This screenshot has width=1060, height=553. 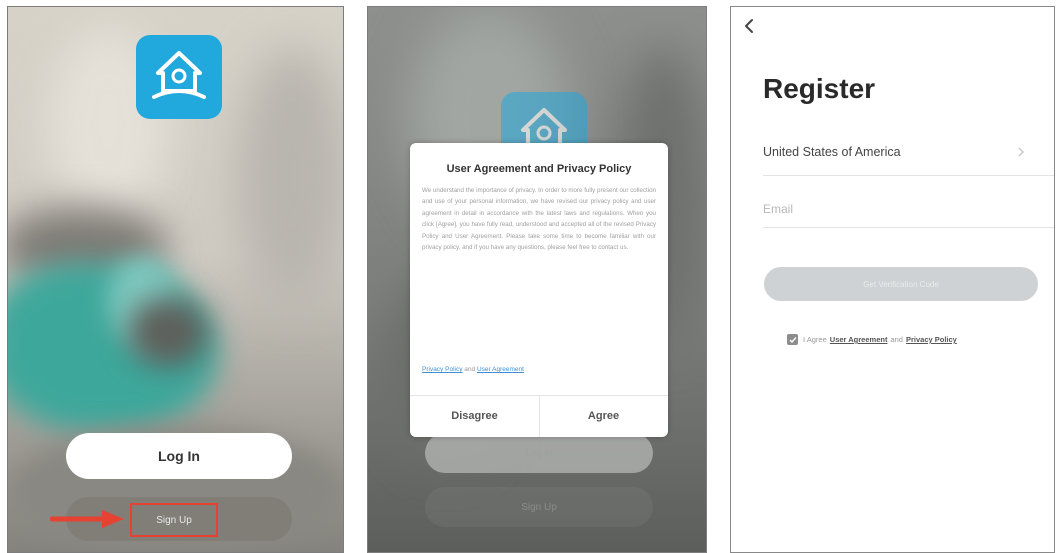 I want to click on agree-and-text: and, so click(x=896, y=339).